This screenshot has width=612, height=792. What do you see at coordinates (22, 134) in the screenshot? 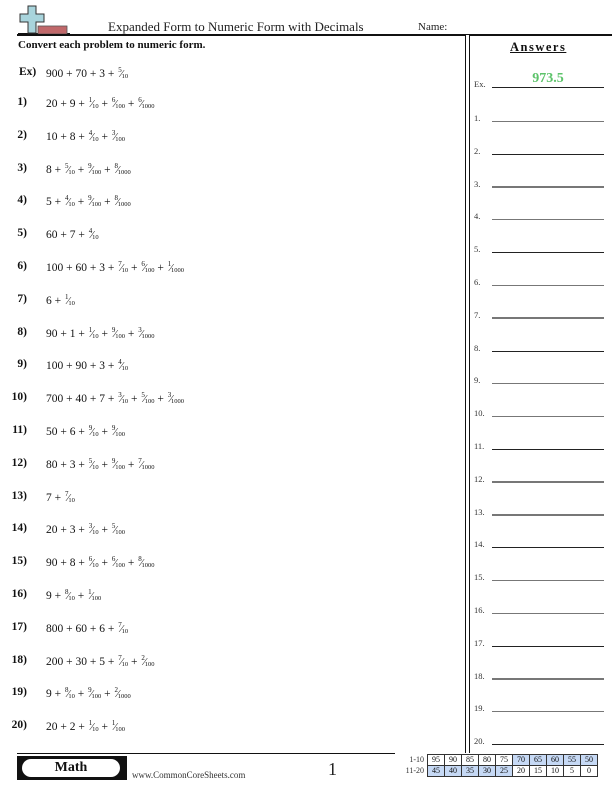
I see `problem-number: 2)` at bounding box center [22, 134].